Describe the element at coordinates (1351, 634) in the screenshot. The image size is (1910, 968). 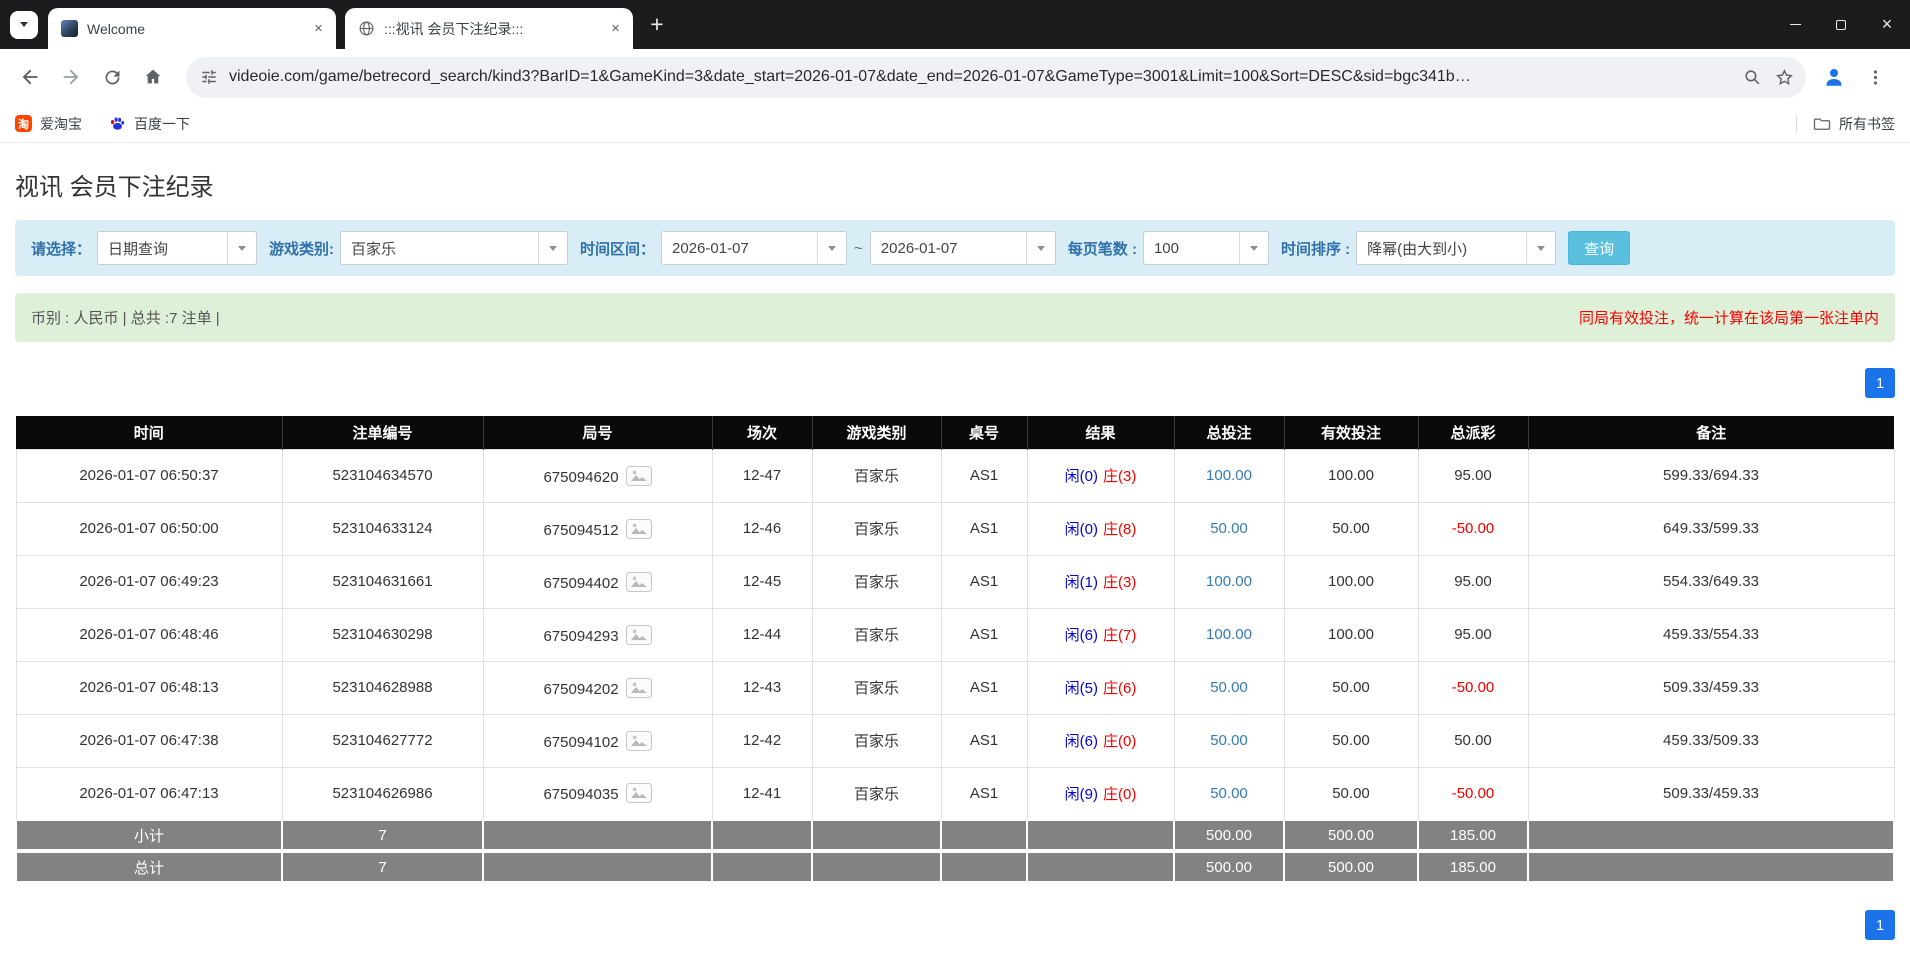
I see `cell-valid-bet: 100.00` at that location.